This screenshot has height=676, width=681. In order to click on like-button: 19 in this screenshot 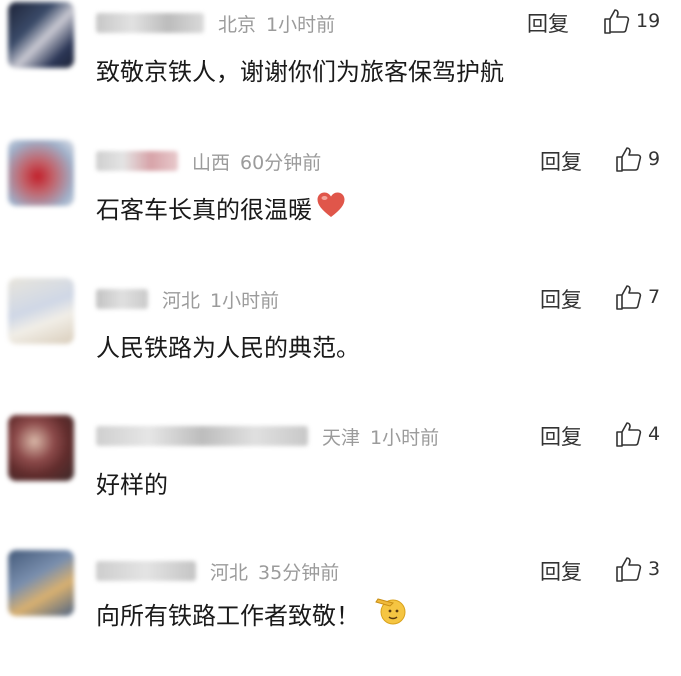, I will do `click(631, 21)`.